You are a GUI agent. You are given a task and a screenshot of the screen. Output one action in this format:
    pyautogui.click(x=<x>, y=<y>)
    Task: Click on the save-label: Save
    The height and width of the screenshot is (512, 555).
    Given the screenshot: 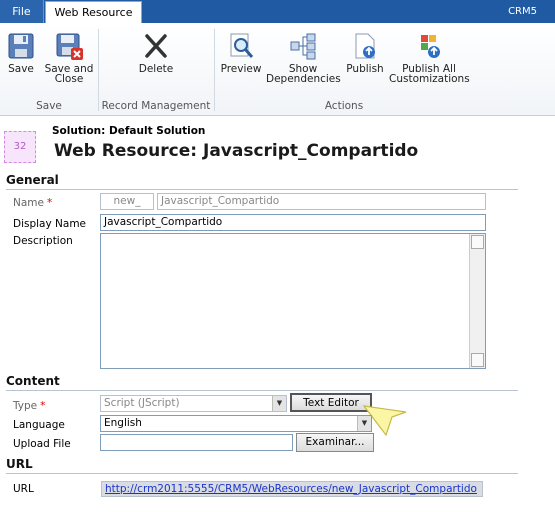 What is the action you would take?
    pyautogui.click(x=21, y=69)
    